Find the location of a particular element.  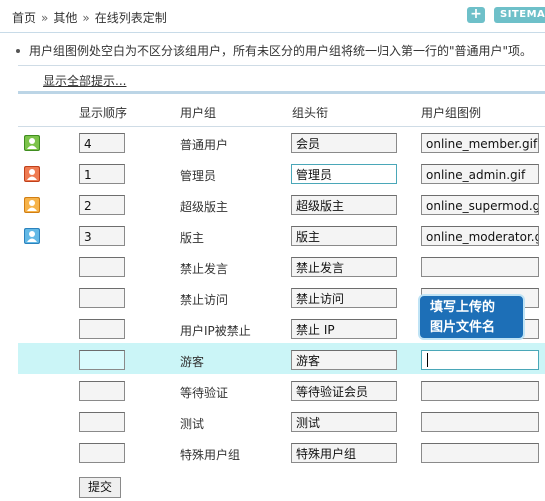

group-title-input: 会员 is located at coordinates (344, 143).